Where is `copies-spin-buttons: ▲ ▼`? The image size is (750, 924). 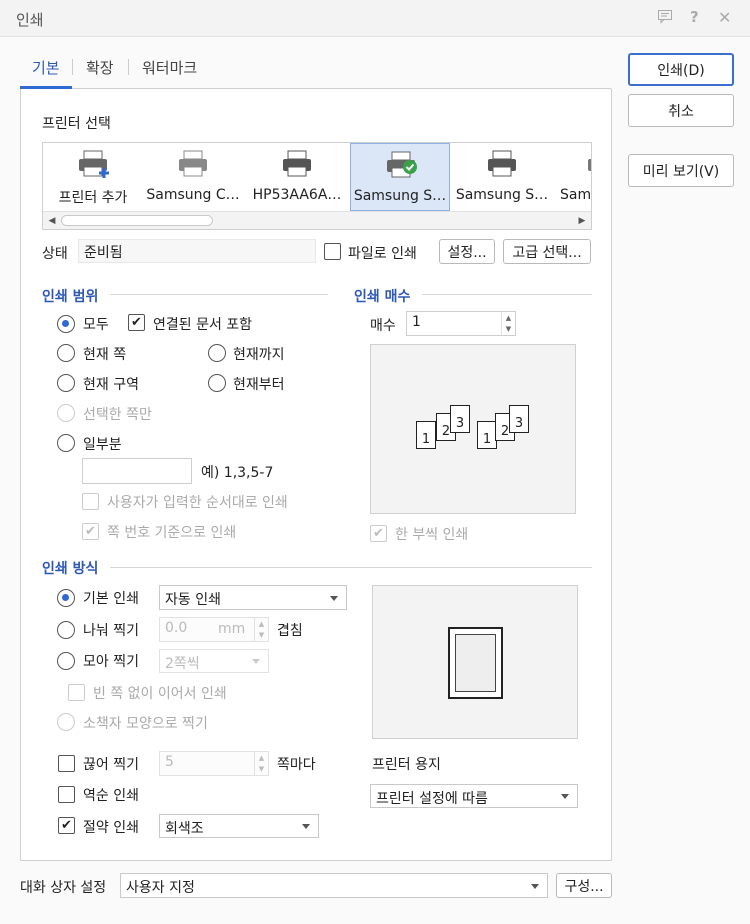 copies-spin-buttons: ▲ ▼ is located at coordinates (508, 323).